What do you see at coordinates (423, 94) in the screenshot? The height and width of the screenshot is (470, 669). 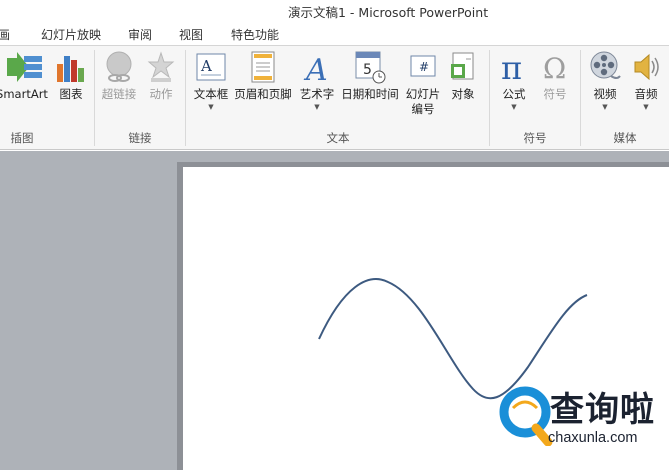 I see `slide-number-label-line1: 幻灯片` at bounding box center [423, 94].